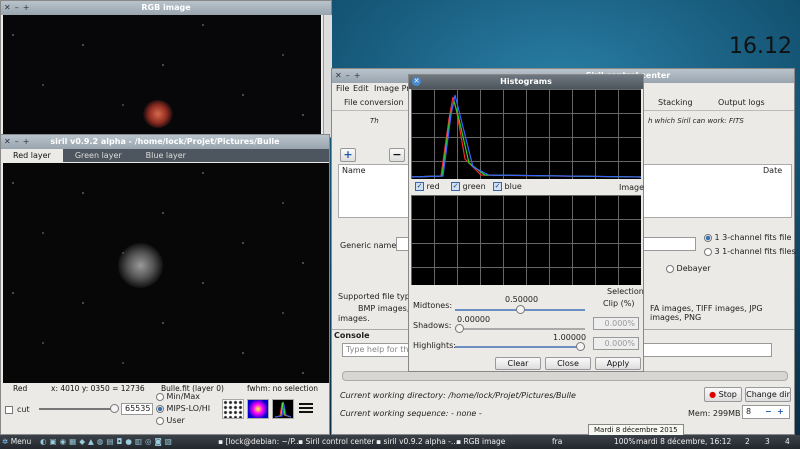  What do you see at coordinates (98, 388) in the screenshot?
I see `status-coords: x: 4010 y: 0350 = 12736` at bounding box center [98, 388].